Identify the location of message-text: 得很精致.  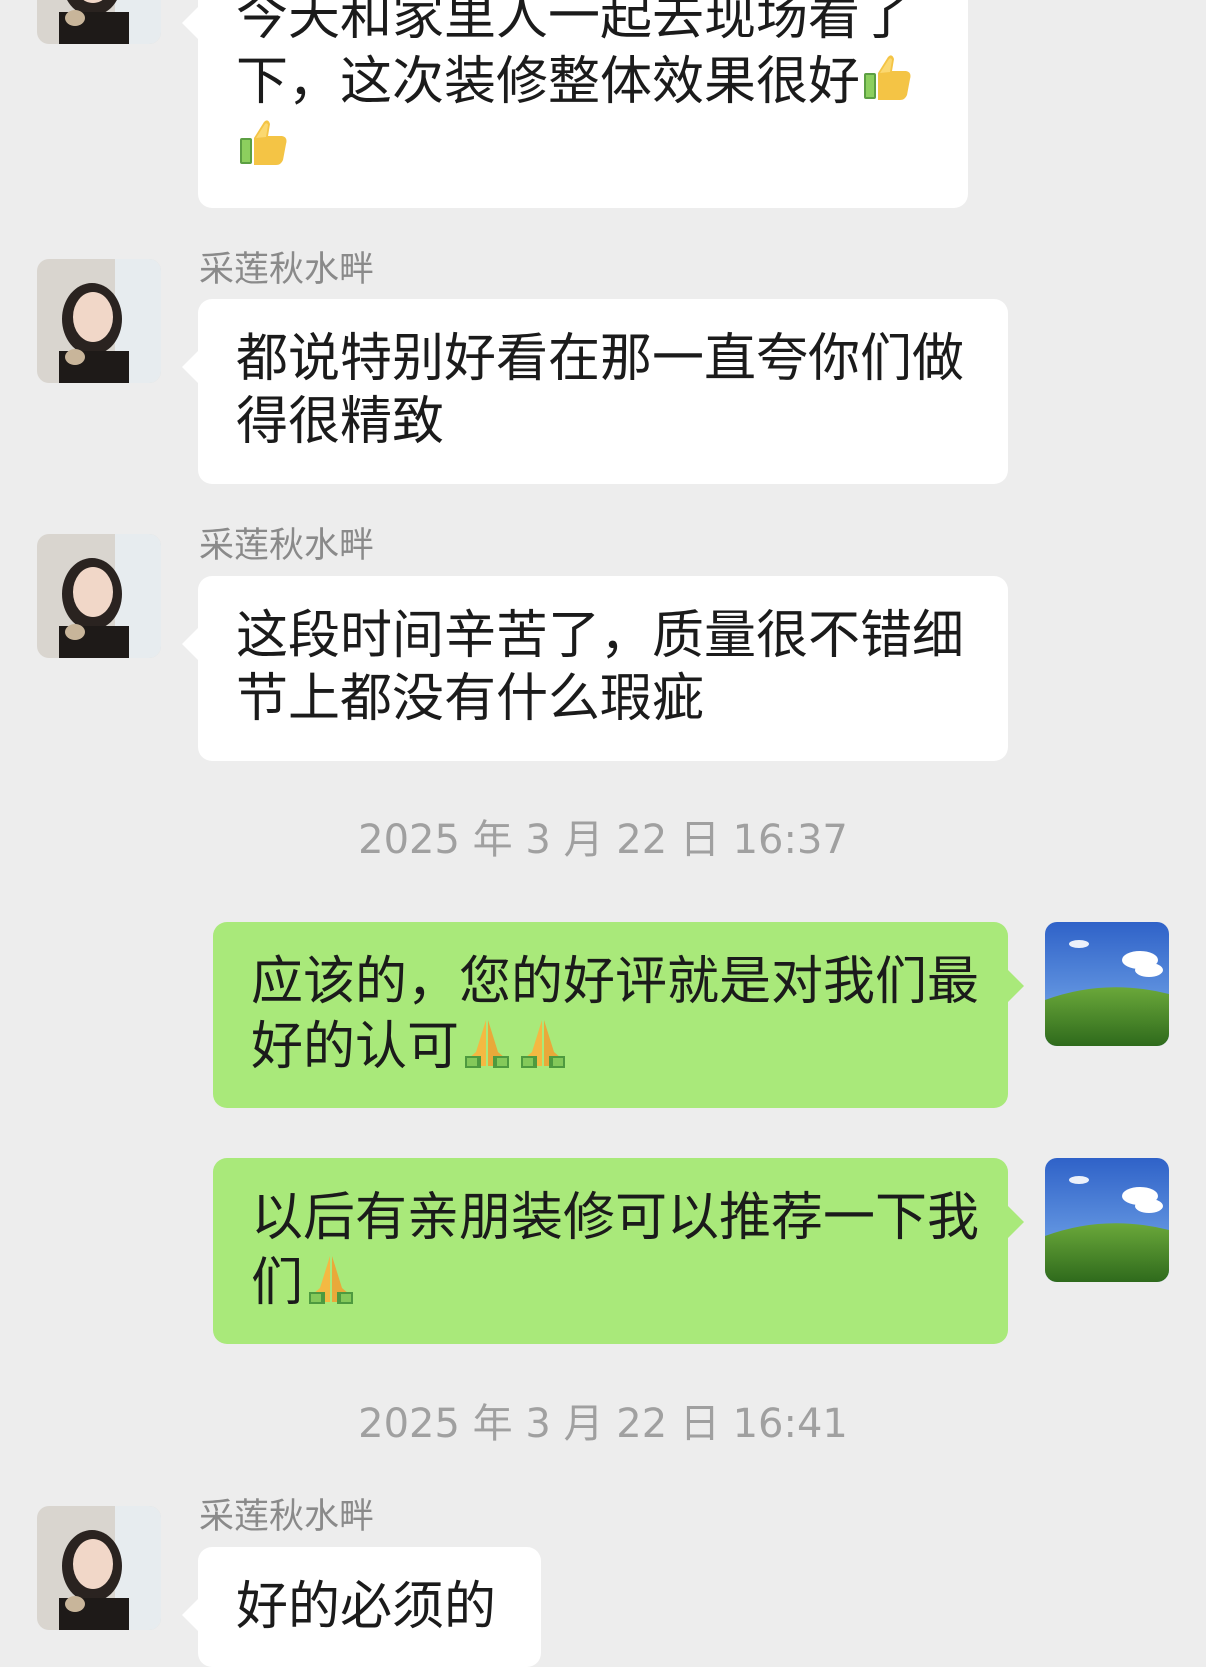
(340, 422).